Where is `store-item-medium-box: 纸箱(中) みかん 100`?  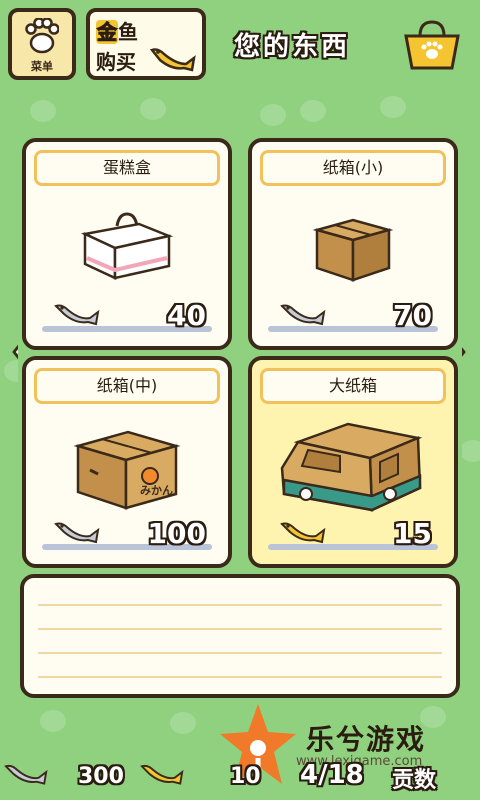 store-item-medium-box: 纸箱(中) みかん 100 is located at coordinates (127, 462).